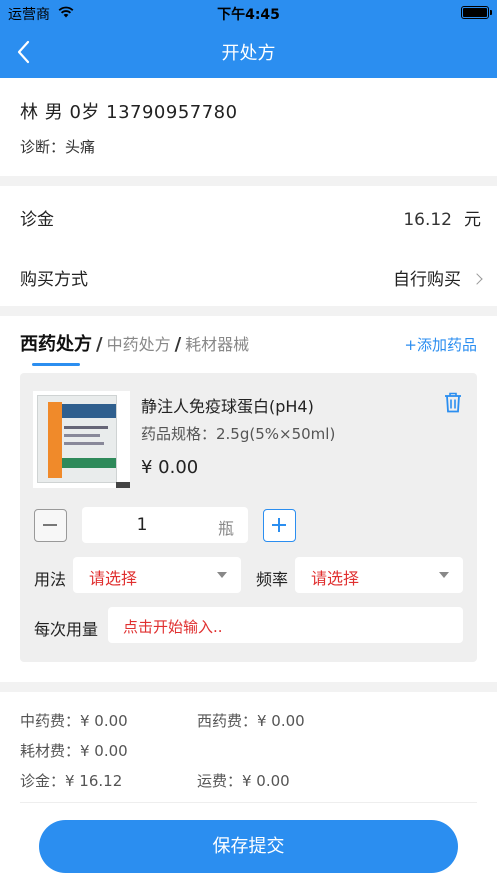  Describe the element at coordinates (472, 220) in the screenshot. I see `consult-fee-unit: 元` at that location.